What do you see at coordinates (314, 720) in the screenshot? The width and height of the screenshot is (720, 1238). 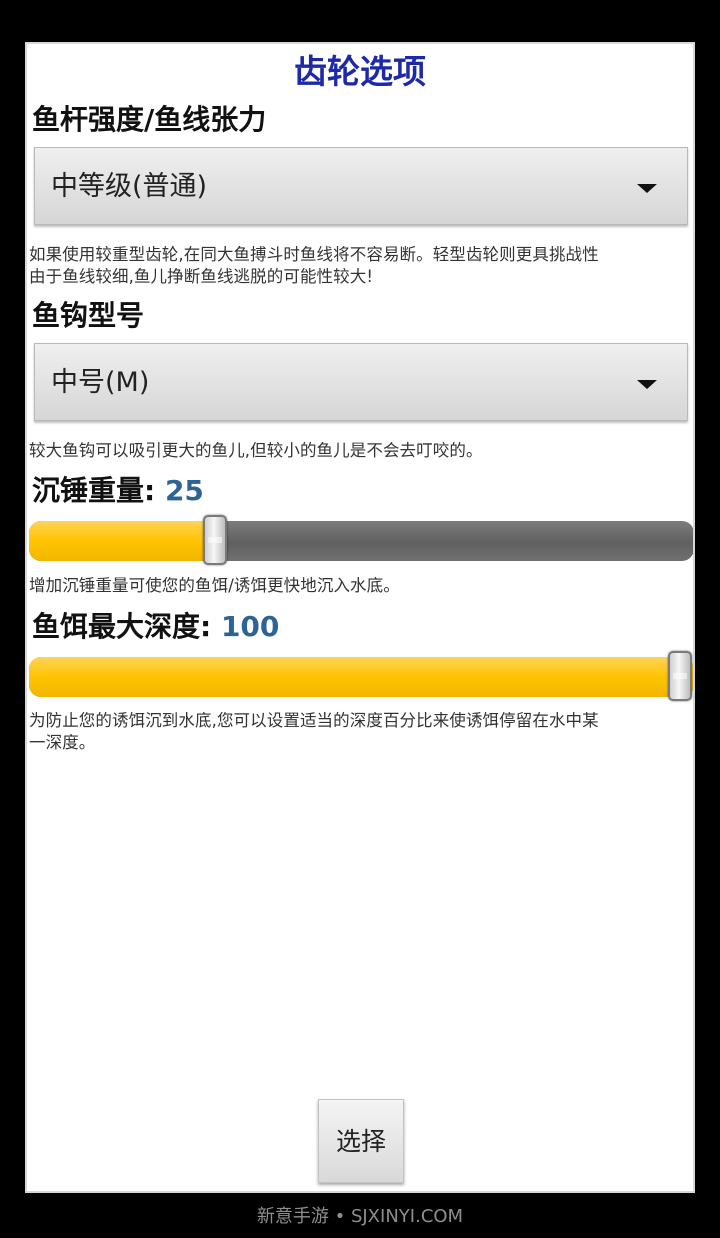 I see `bait-depth-help-line1: 为防止您的诱饵沉到水底,您可以设置适当的深度百分比来使诱饵停留在水中某` at bounding box center [314, 720].